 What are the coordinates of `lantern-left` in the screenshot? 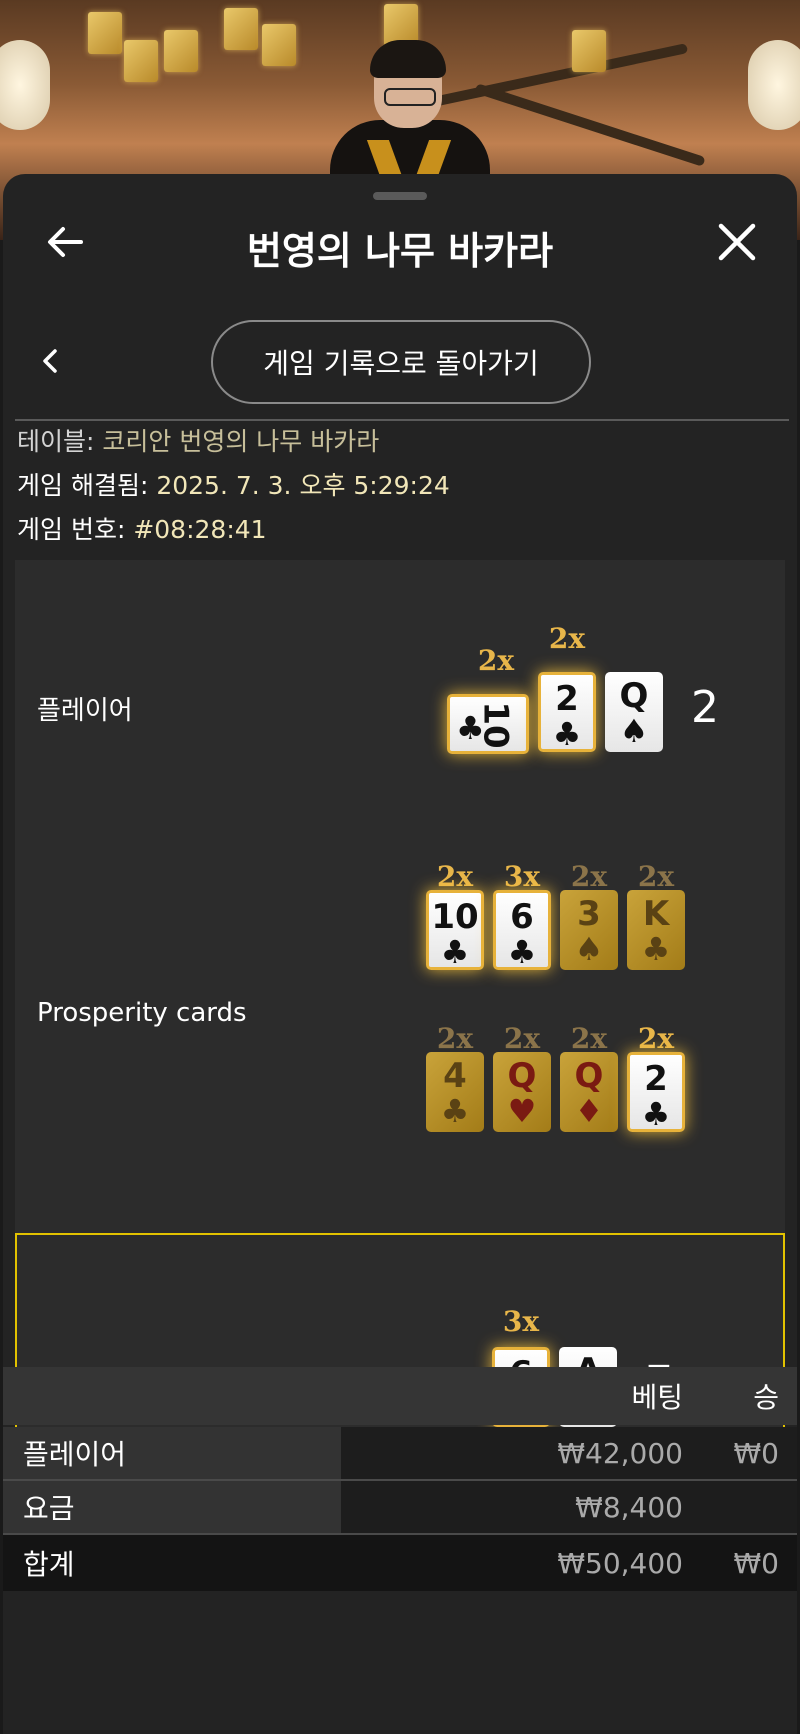 It's located at (25, 85).